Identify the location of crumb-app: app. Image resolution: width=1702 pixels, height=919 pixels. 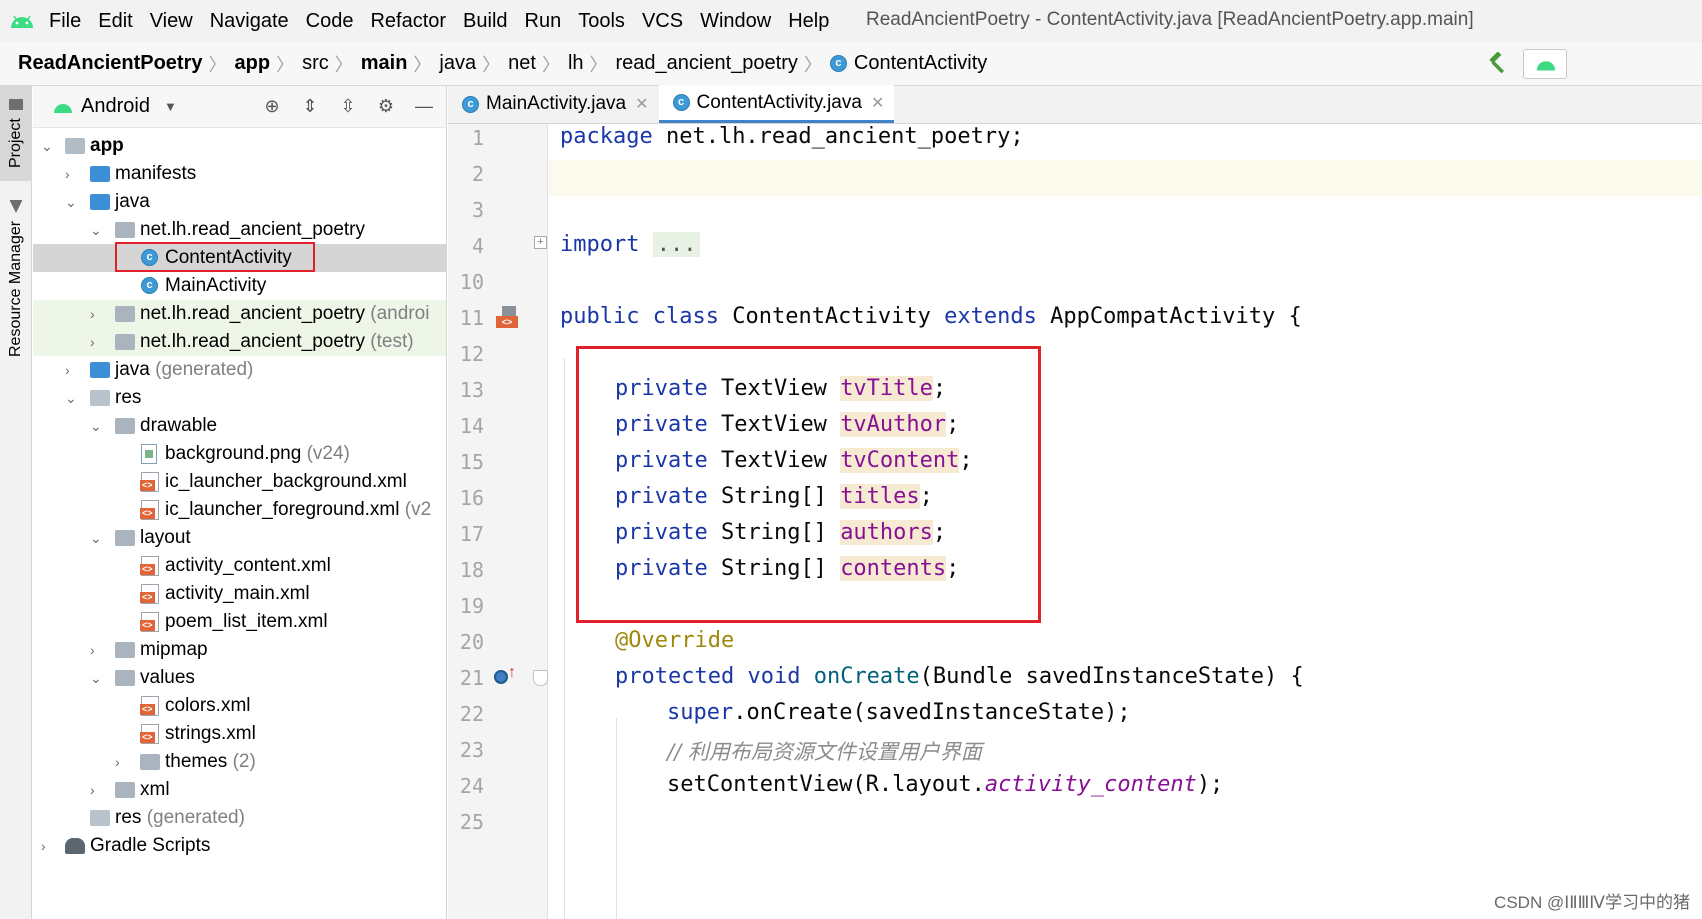
(253, 63).